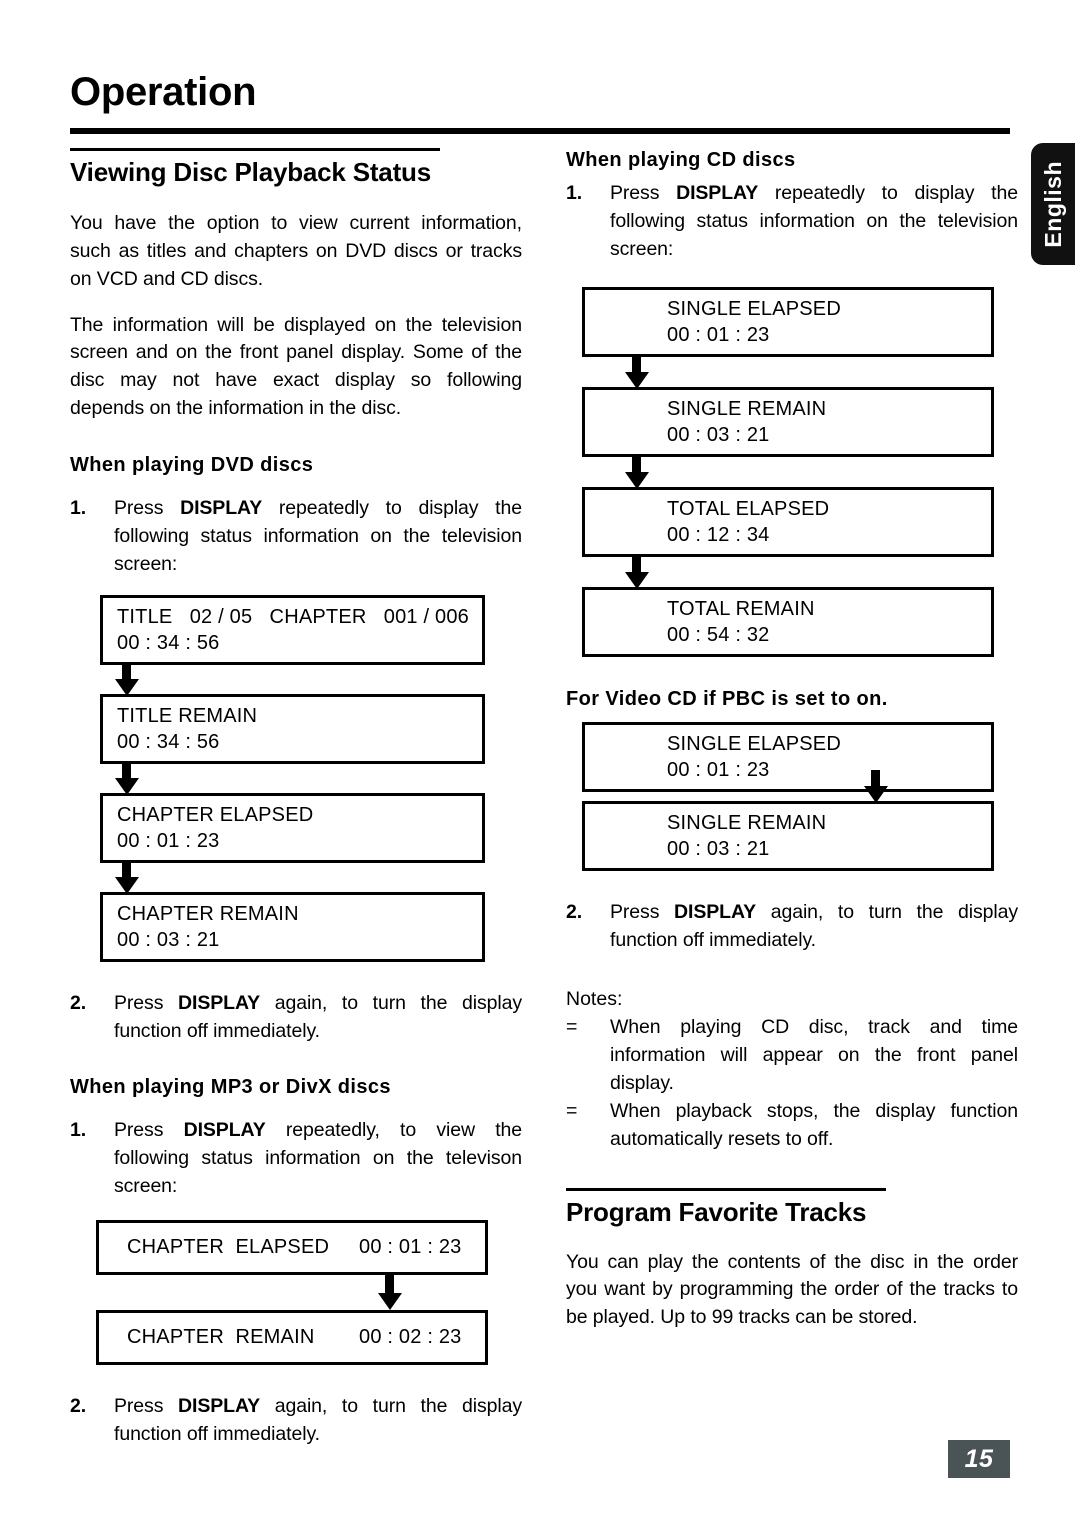  What do you see at coordinates (187, 715) in the screenshot?
I see `dvd-flow-box-2-line1: TITLE REMAIN` at bounding box center [187, 715].